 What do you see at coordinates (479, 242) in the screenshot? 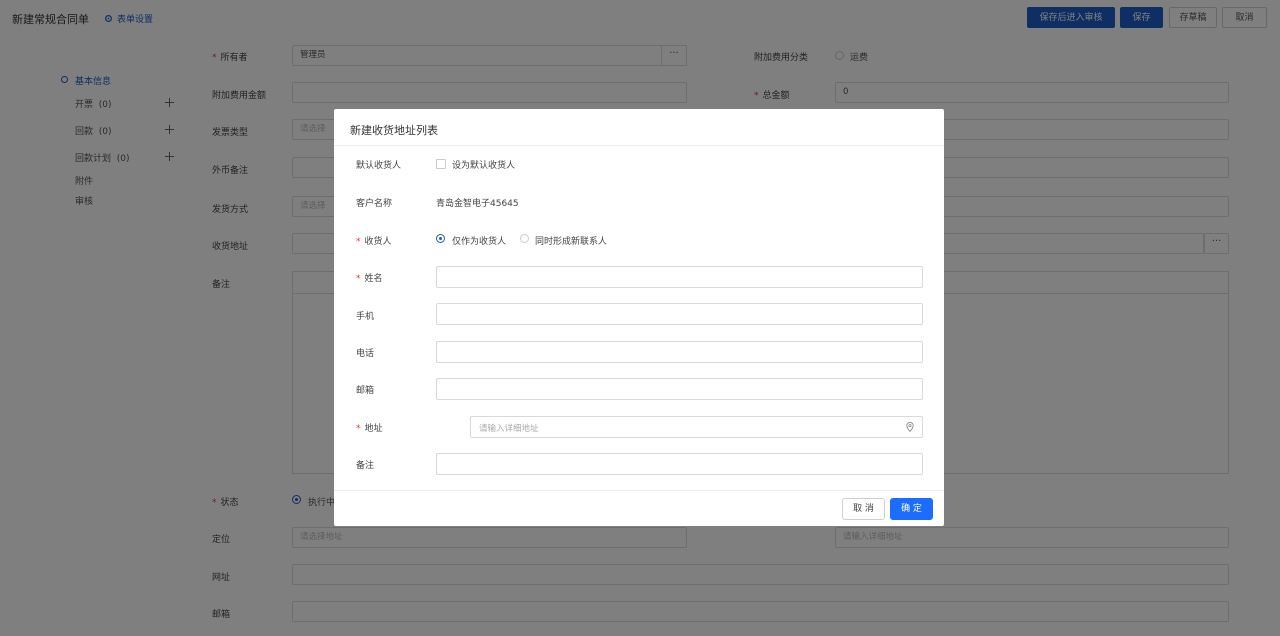
I see `receiver-only-label: 仅作为收货人` at bounding box center [479, 242].